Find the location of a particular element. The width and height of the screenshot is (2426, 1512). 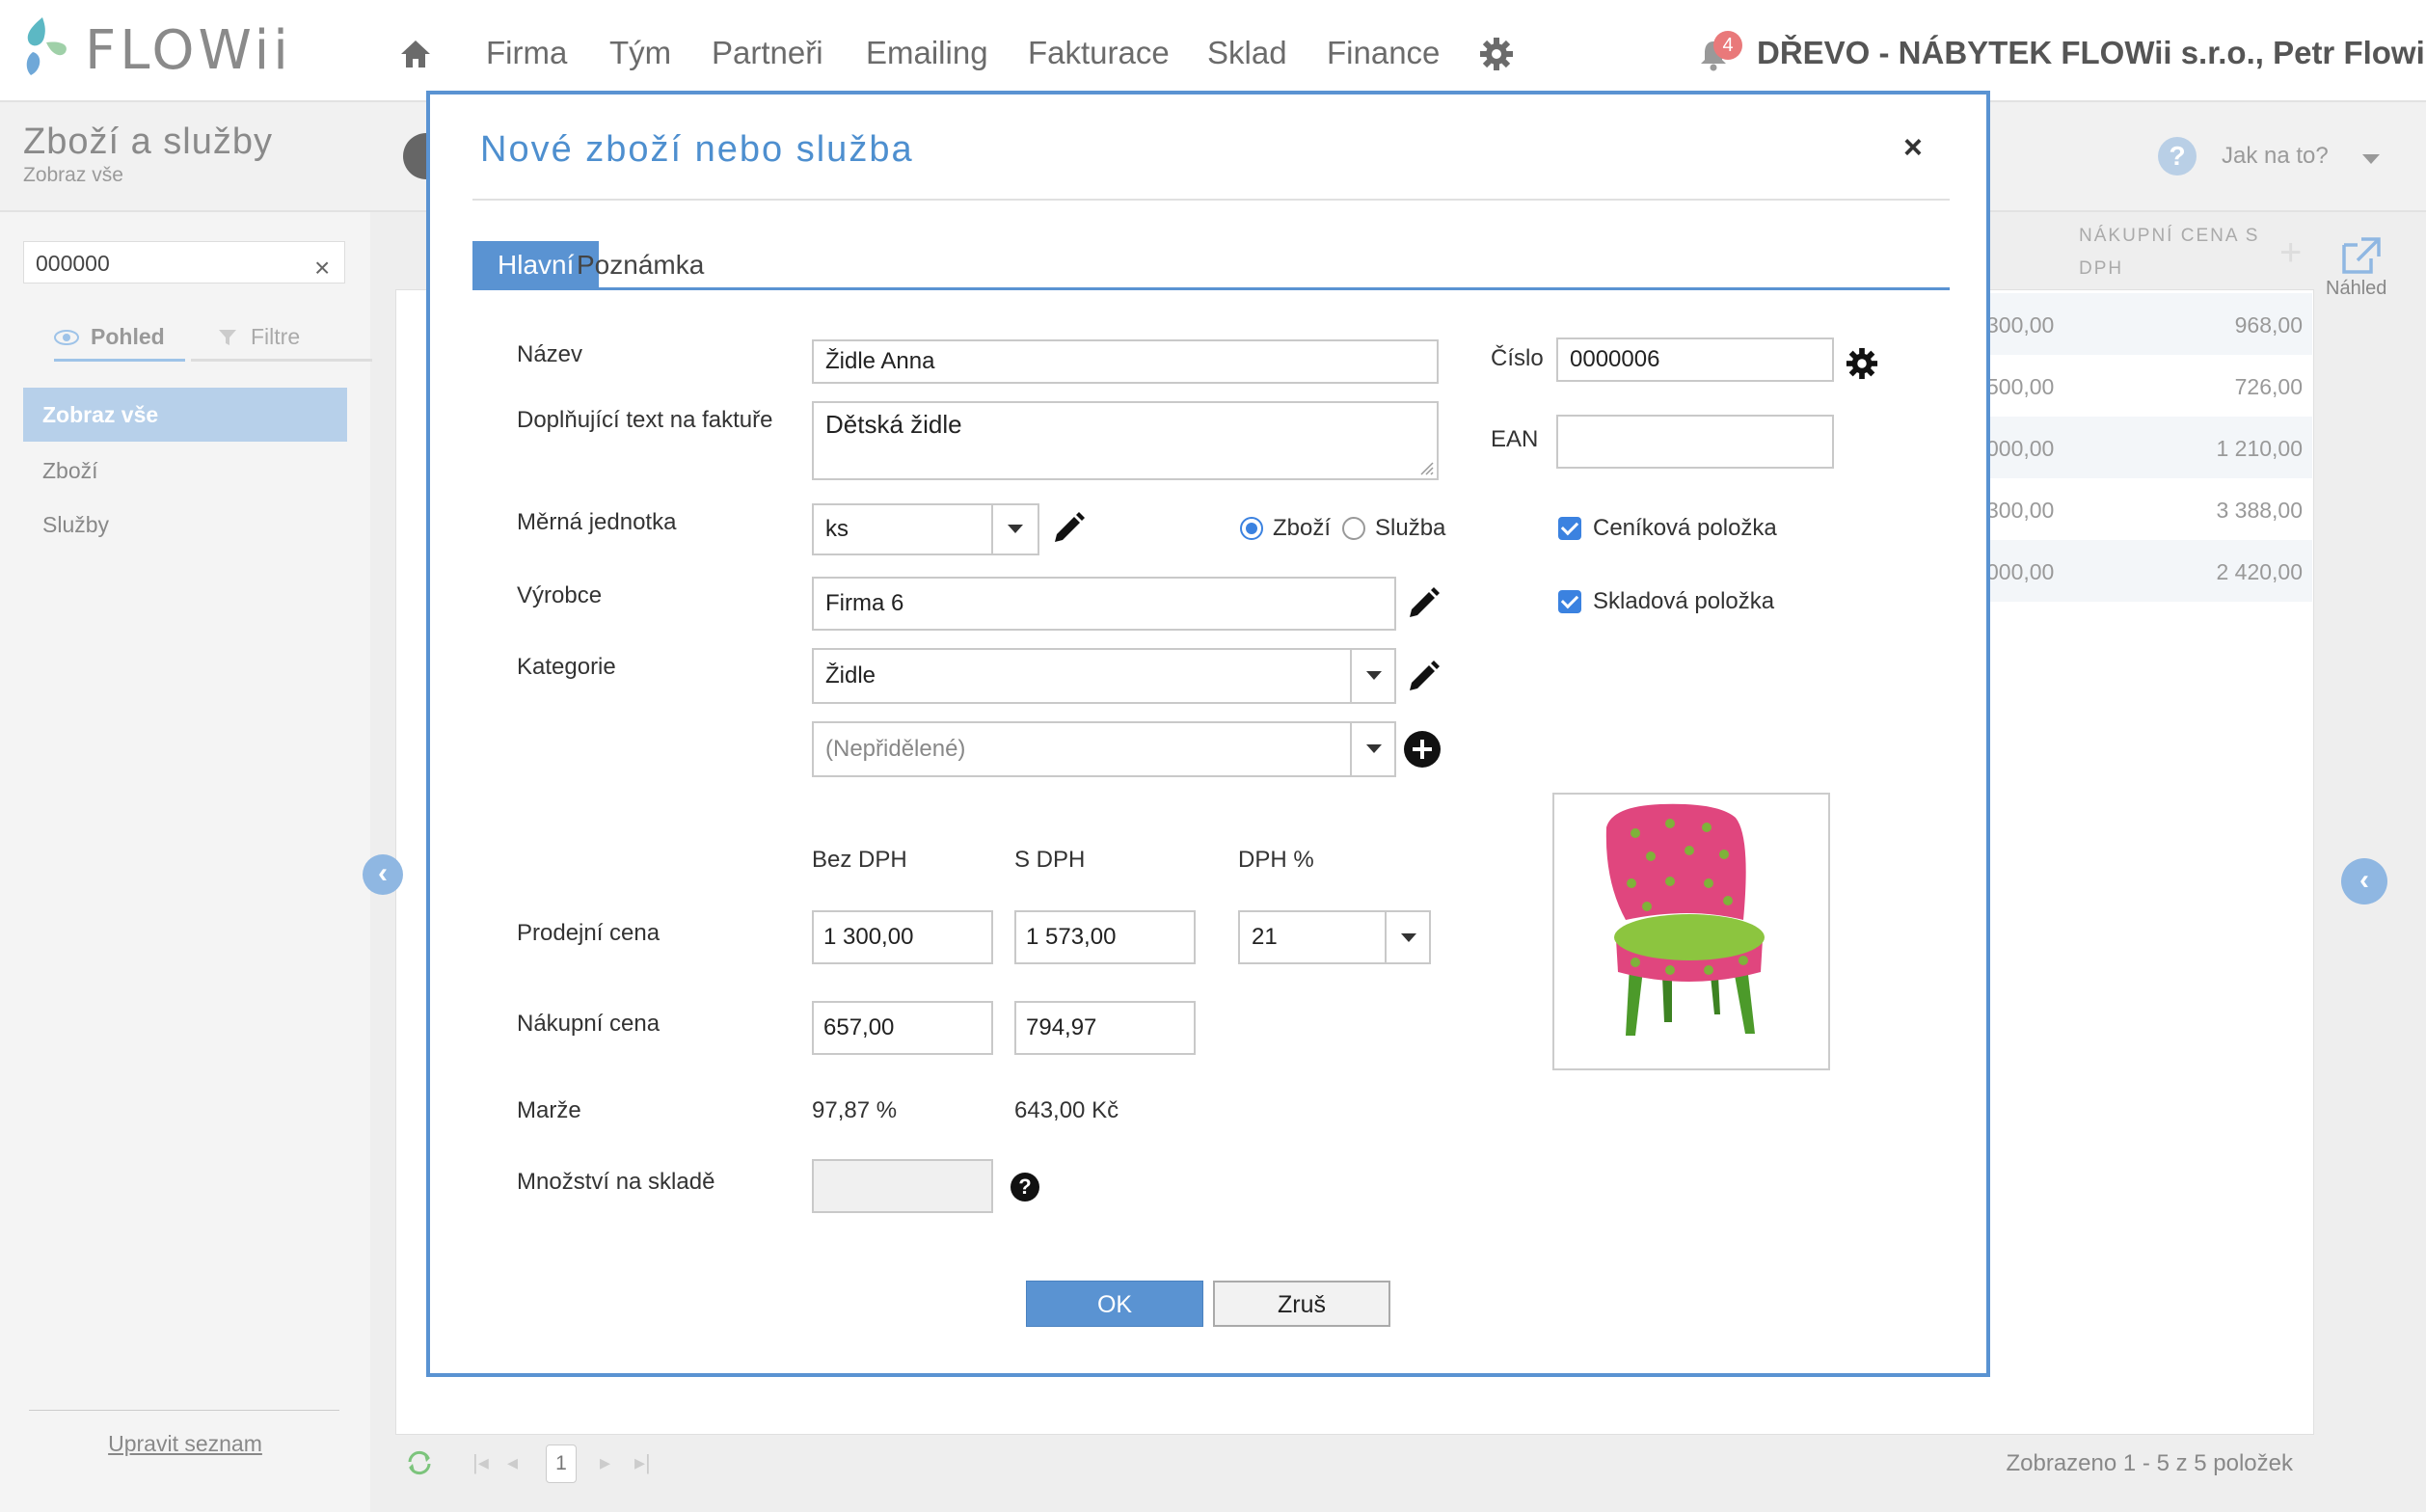

service-radio-label: Služba is located at coordinates (1410, 528).